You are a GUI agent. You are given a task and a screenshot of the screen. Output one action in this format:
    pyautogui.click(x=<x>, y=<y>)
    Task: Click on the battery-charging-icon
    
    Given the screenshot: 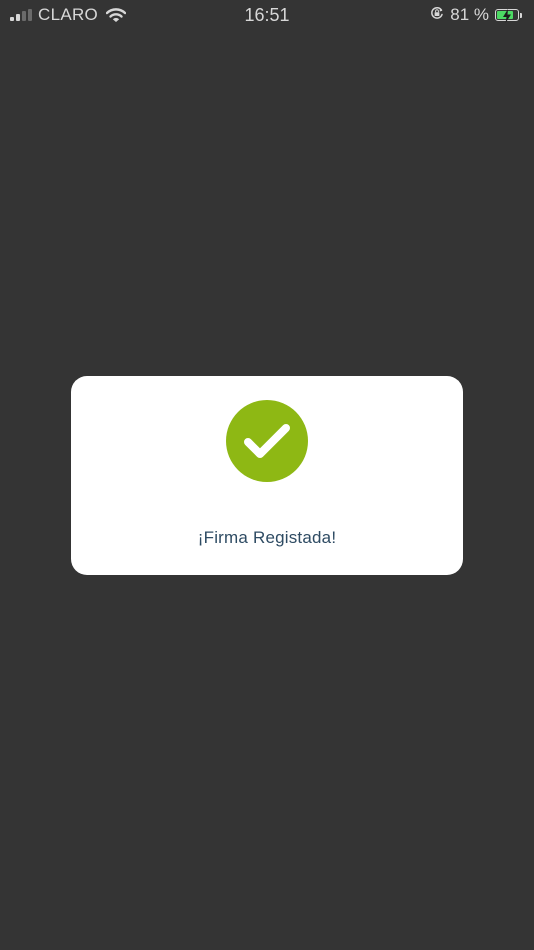 What is the action you would take?
    pyautogui.click(x=508, y=16)
    